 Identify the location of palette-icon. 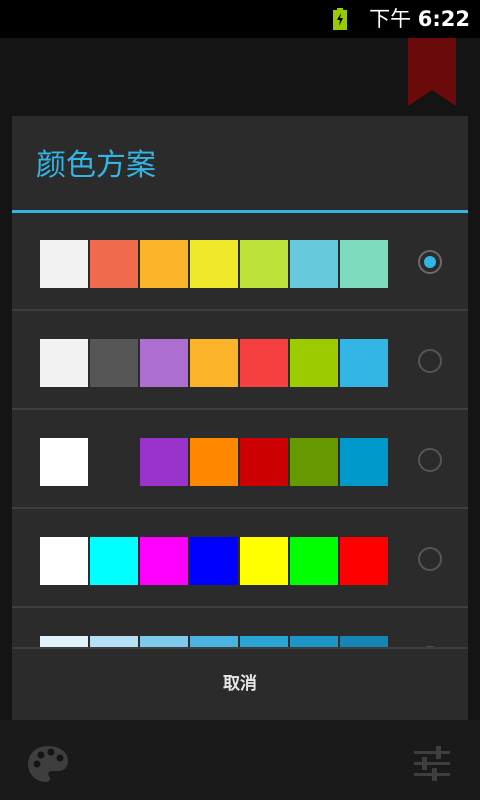
(48, 764).